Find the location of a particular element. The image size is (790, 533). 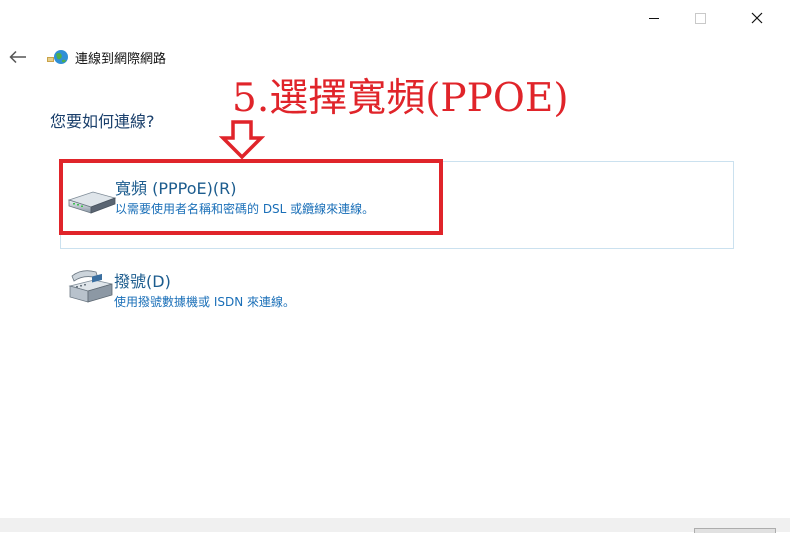

connection-question: 您要如何連線? is located at coordinates (102, 121).